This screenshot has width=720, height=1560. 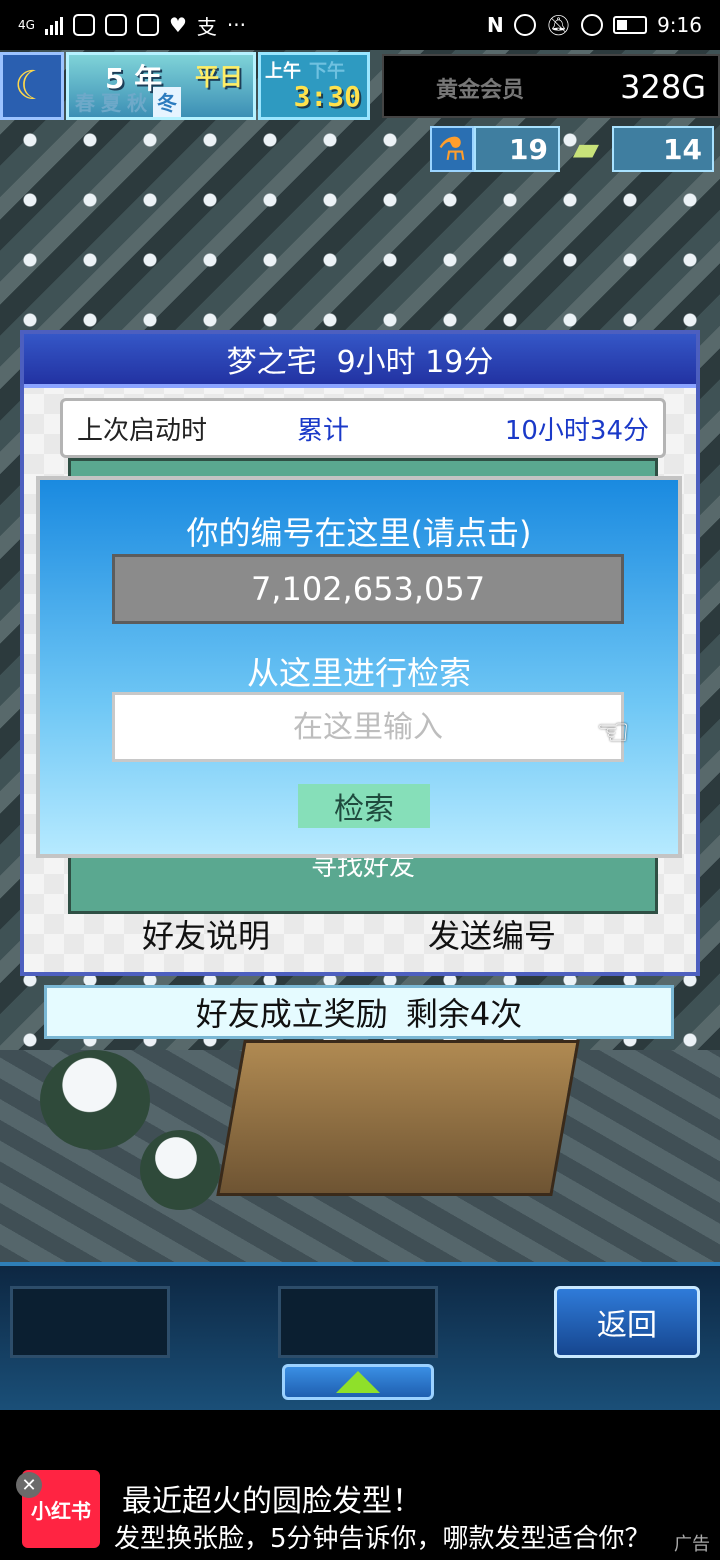 I want to click on friend-help-link: 好友说明, so click(x=206, y=934).